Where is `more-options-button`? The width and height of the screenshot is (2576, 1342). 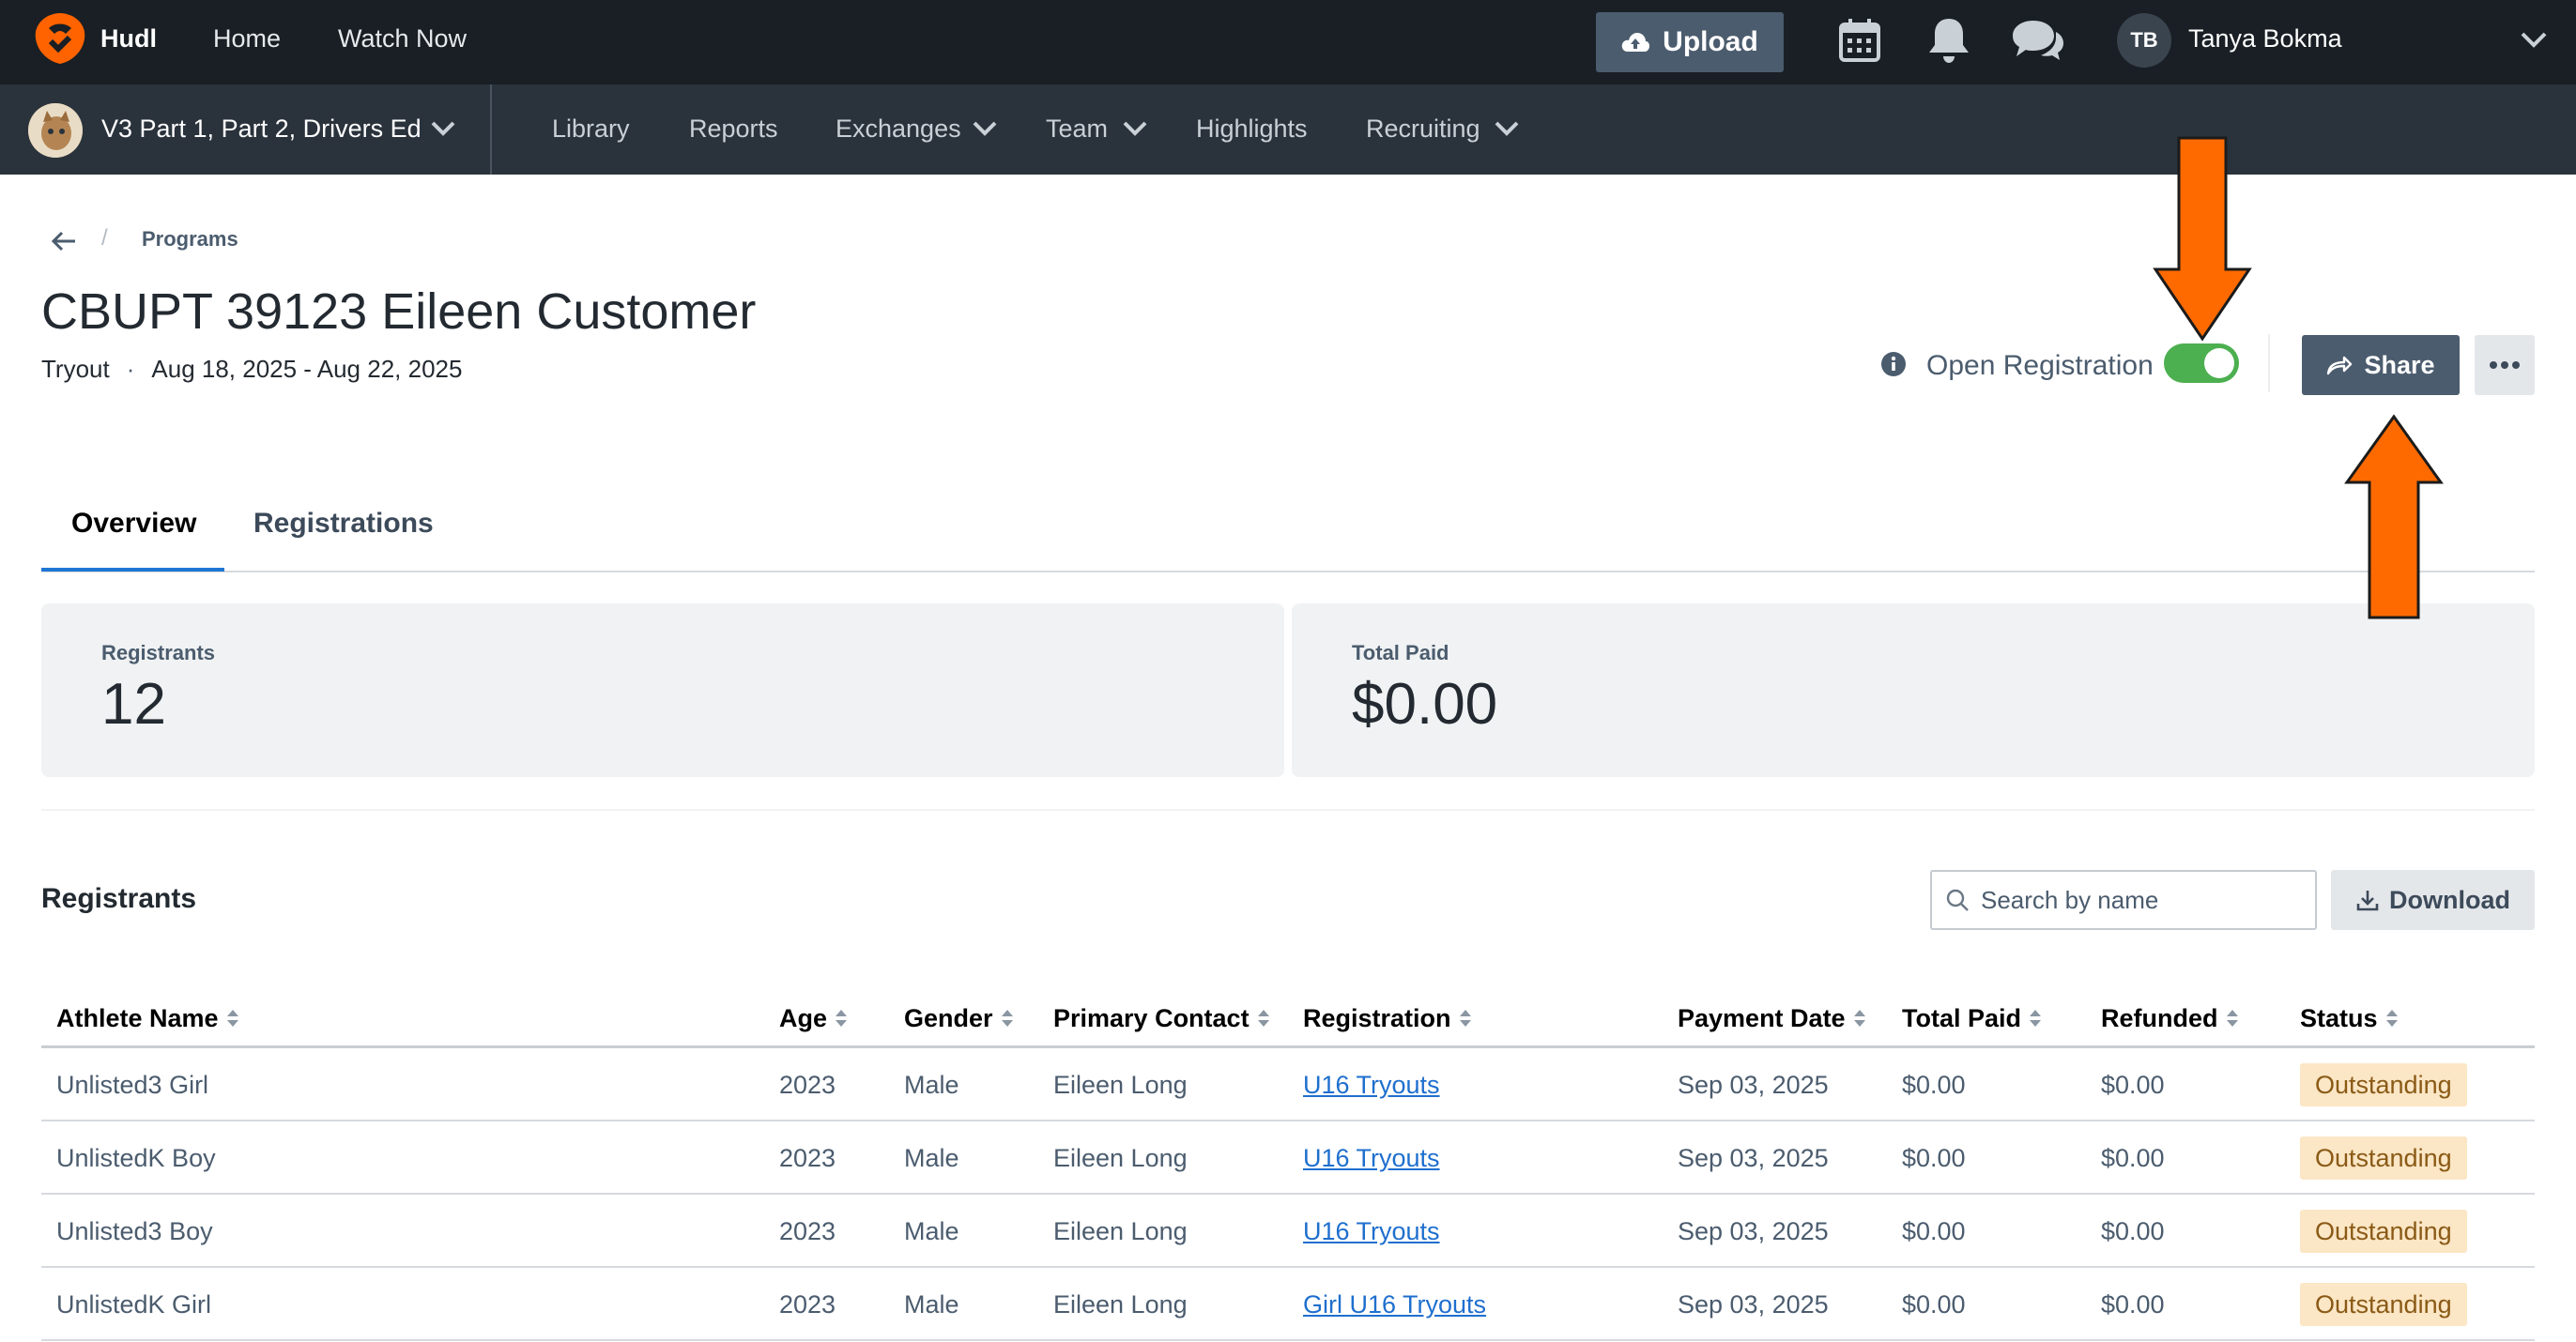 more-options-button is located at coordinates (2505, 365).